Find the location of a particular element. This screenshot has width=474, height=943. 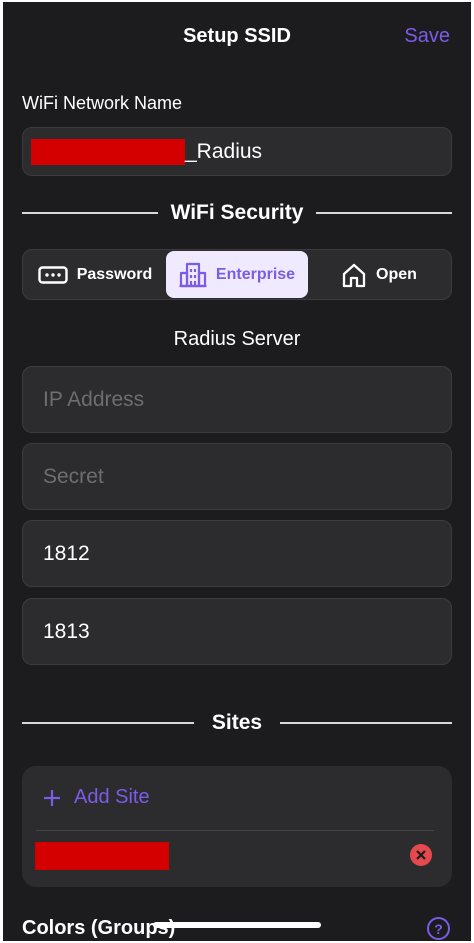

help-icon: ? is located at coordinates (438, 928).